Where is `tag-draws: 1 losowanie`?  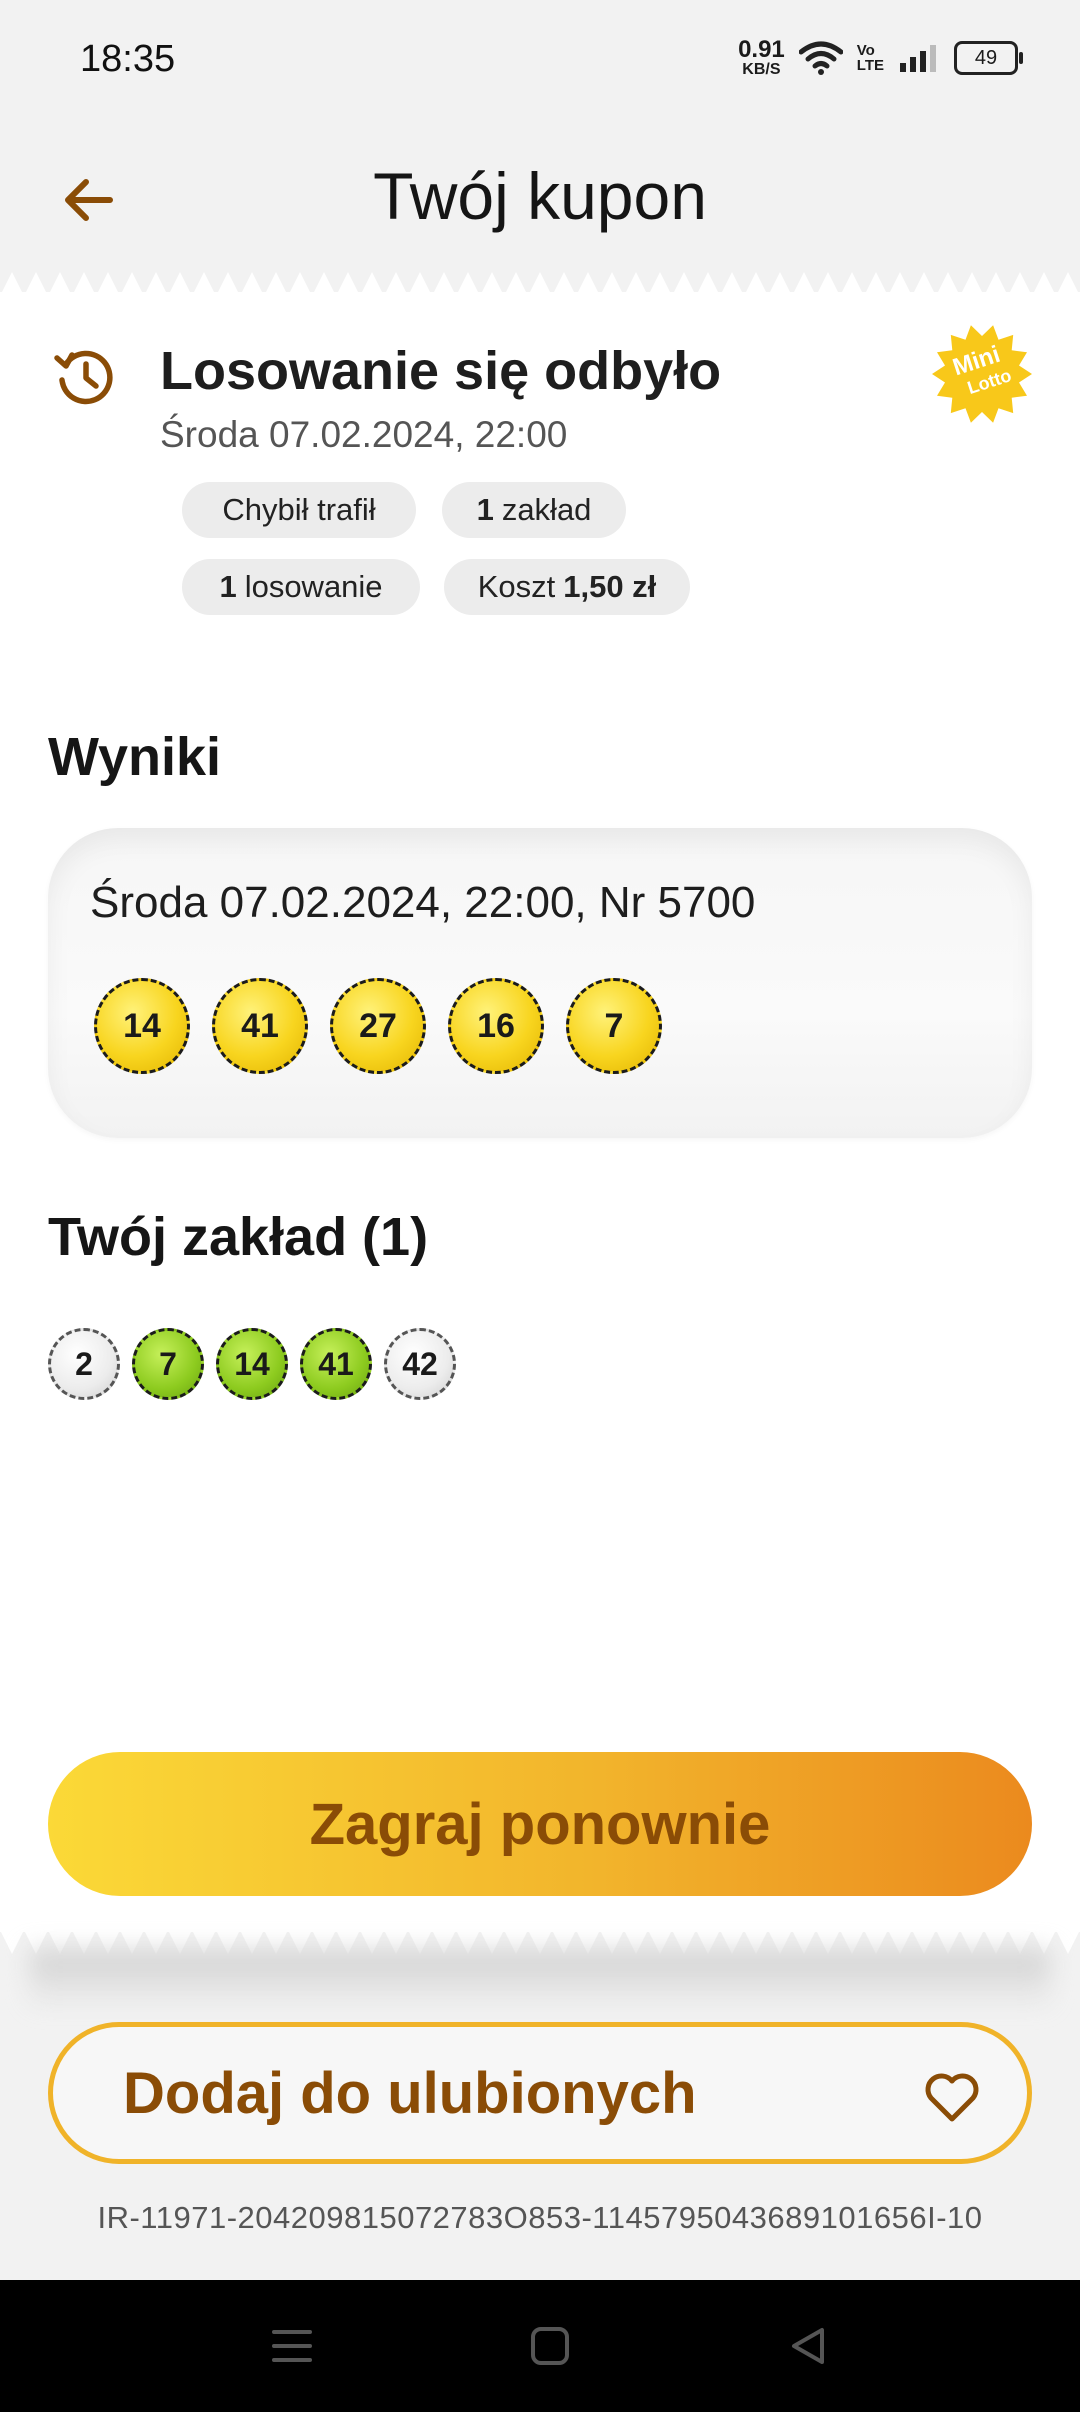 tag-draws: 1 losowanie is located at coordinates (301, 587).